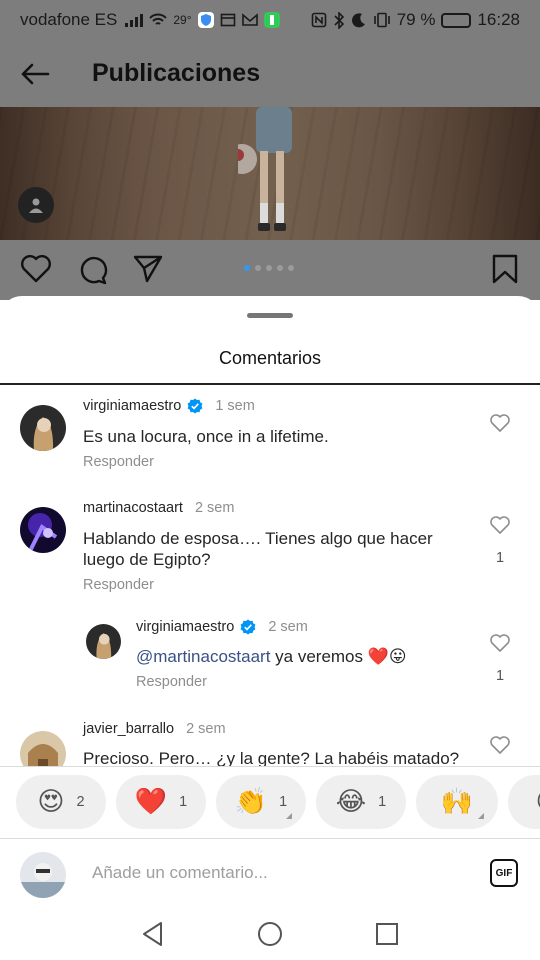 This screenshot has height=960, width=540. Describe the element at coordinates (151, 802) in the screenshot. I see `red-heart-emoji-icon: ❤️` at that location.